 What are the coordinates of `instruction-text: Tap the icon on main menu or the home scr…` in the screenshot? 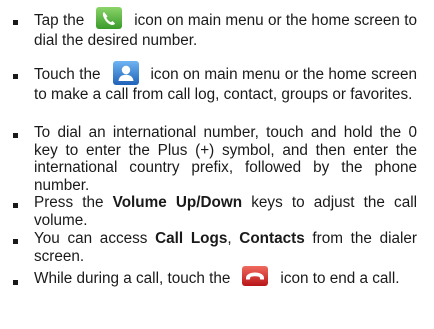 It's located at (225, 28).